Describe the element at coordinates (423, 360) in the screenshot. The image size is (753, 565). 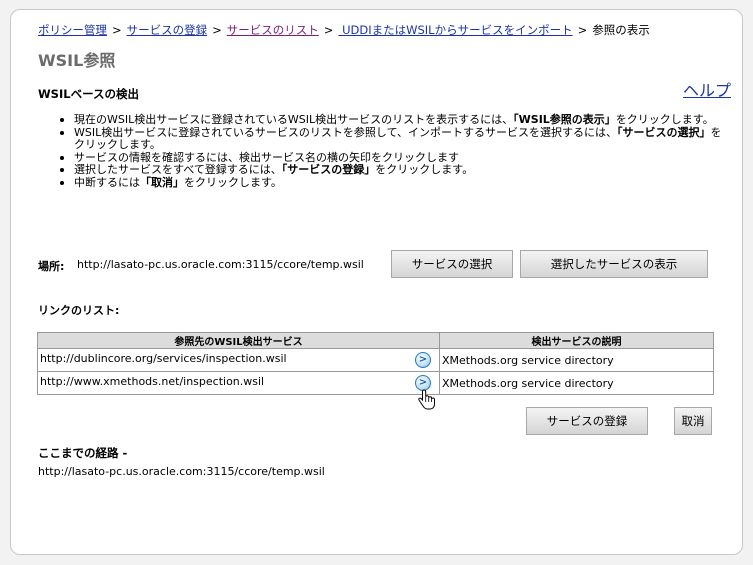
I see `arrow-right-circle-icon: >` at that location.